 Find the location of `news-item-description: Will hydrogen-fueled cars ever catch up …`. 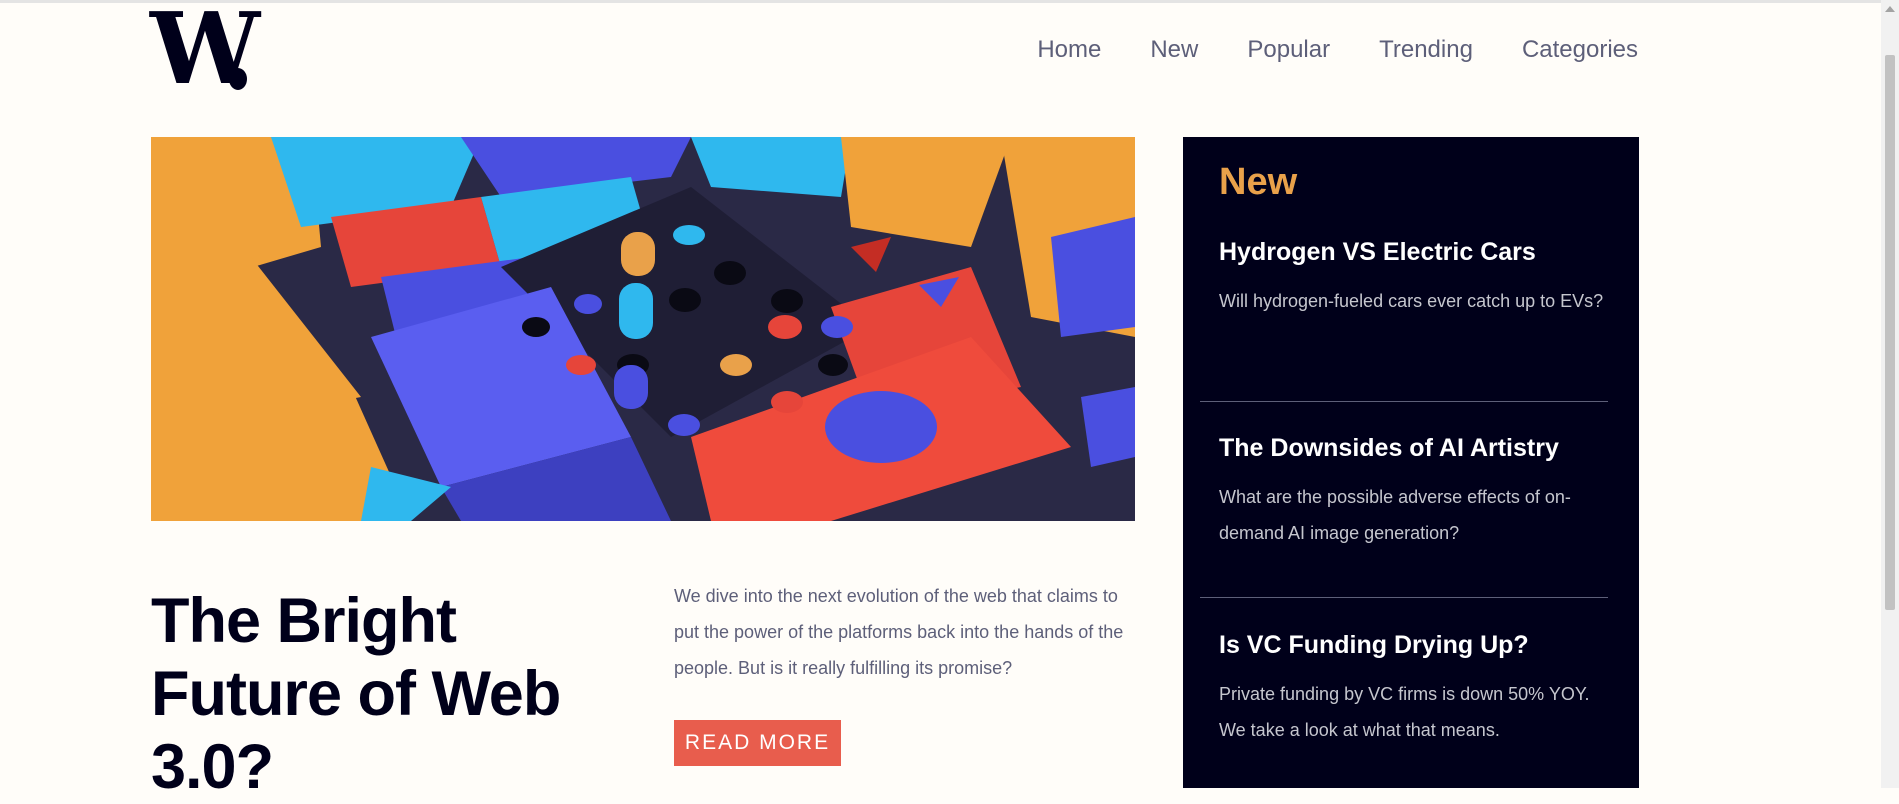

news-item-description: Will hydrogen-fueled cars ever catch up … is located at coordinates (1411, 301).